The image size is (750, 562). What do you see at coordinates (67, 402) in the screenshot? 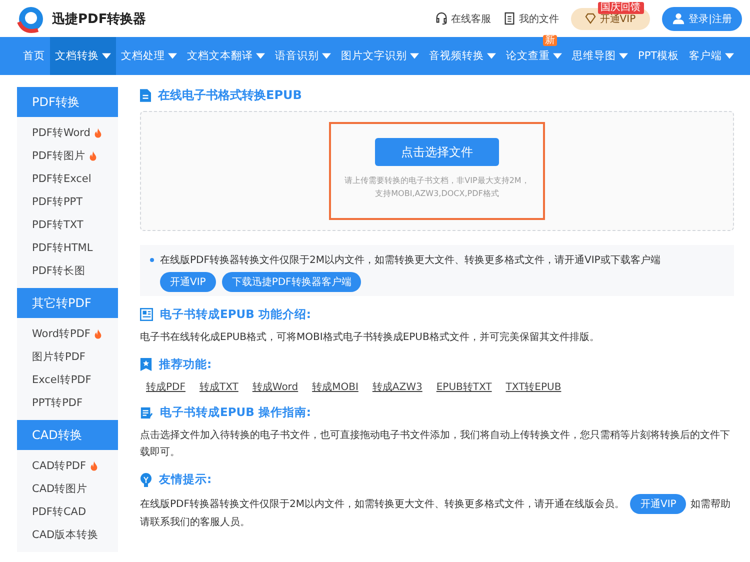
I see `sidebar-item: PPT转PDF` at bounding box center [67, 402].